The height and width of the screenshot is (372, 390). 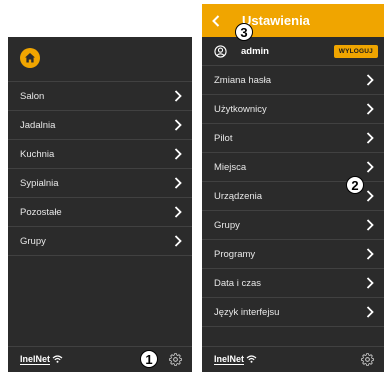 What do you see at coordinates (355, 185) in the screenshot?
I see `callout-badge-2: 2` at bounding box center [355, 185].